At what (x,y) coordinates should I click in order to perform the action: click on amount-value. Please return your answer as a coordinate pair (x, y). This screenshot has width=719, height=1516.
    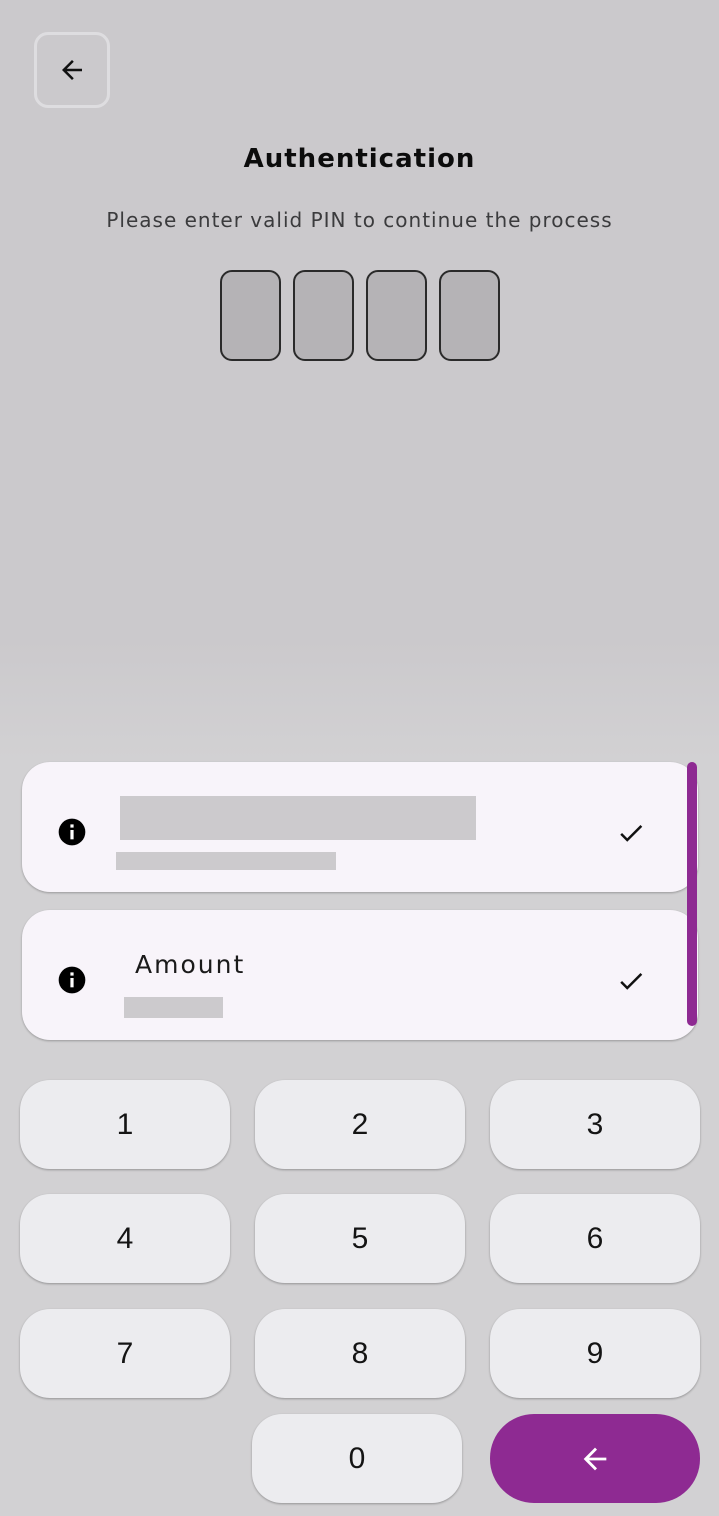
    Looking at the image, I should click on (173, 1007).